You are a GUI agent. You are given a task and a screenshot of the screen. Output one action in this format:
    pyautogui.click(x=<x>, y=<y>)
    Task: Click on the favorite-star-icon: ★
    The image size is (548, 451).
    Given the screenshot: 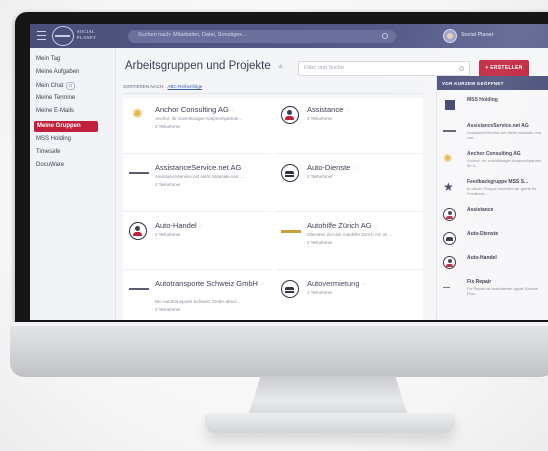 What is the action you would take?
    pyautogui.click(x=280, y=66)
    